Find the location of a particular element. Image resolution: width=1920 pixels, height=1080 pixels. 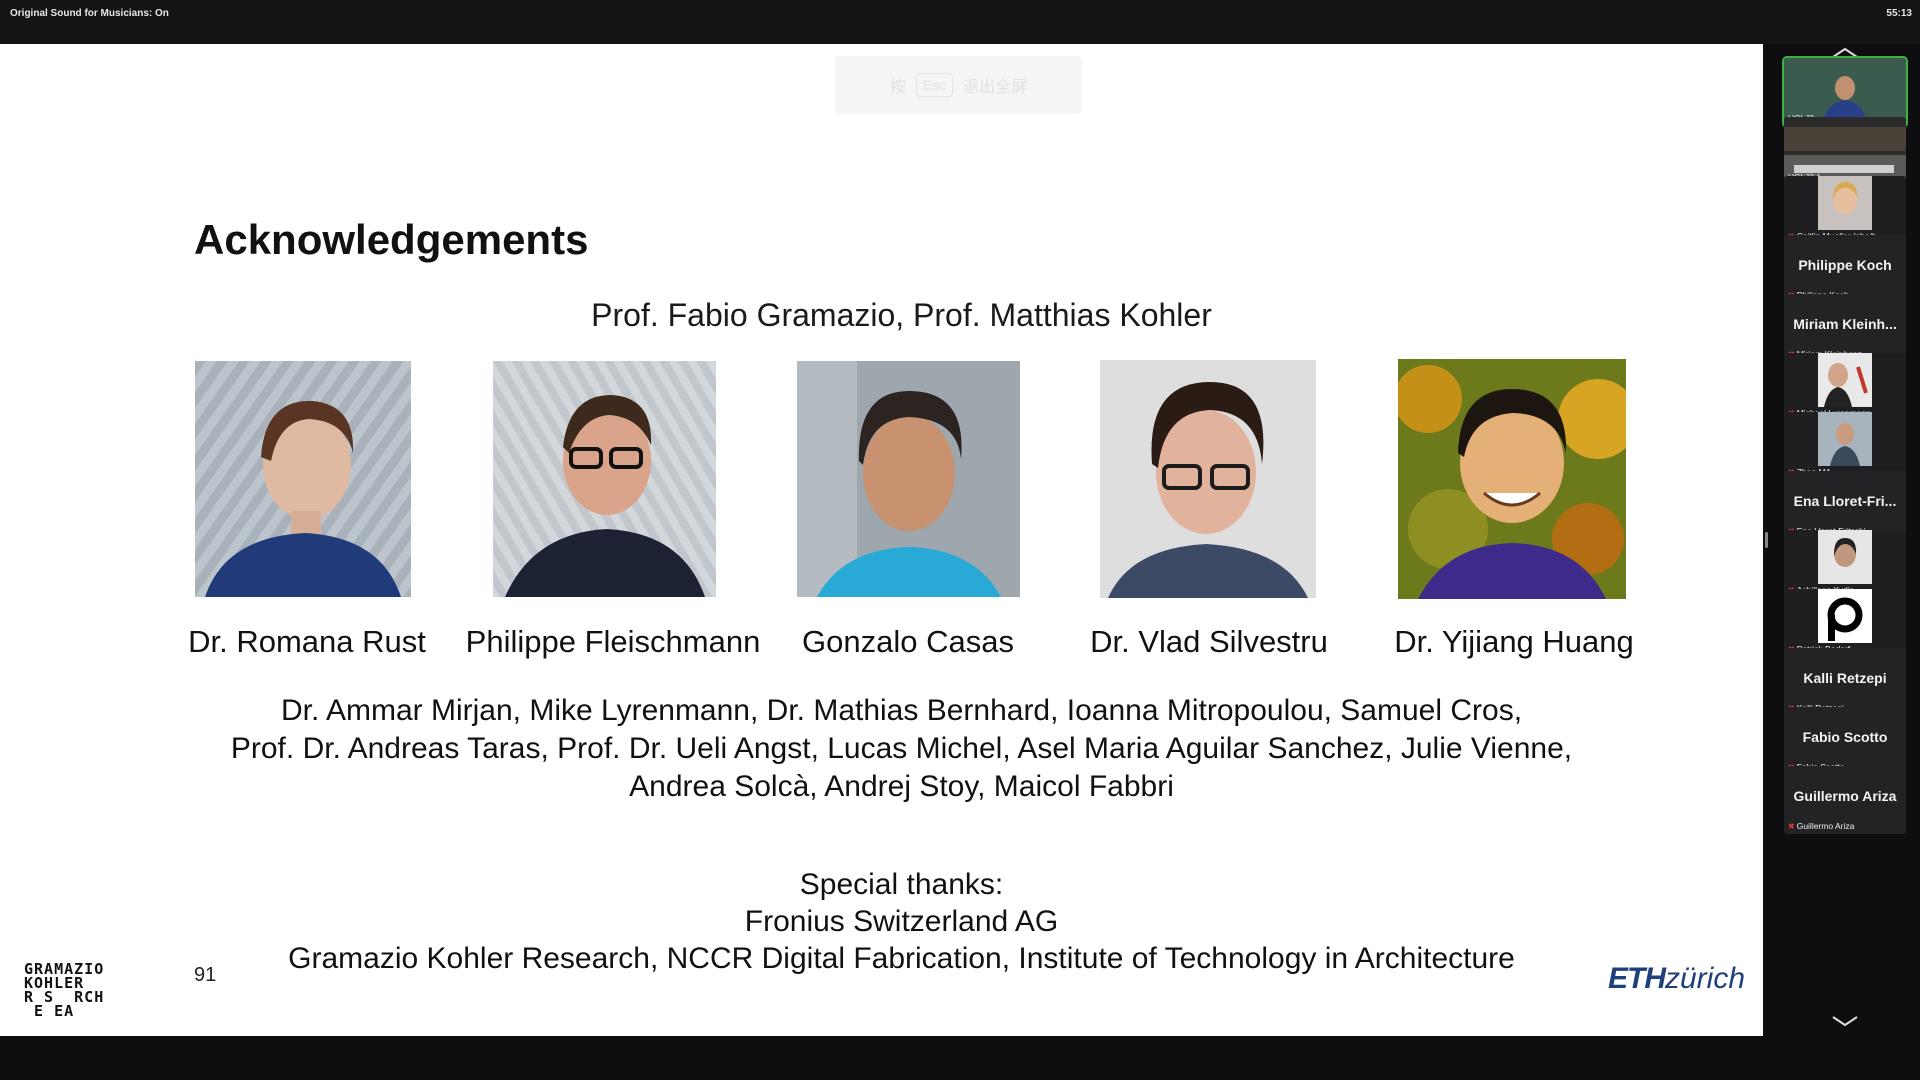

person-name: Dr. Vlad Silvestru is located at coordinates (1209, 641).